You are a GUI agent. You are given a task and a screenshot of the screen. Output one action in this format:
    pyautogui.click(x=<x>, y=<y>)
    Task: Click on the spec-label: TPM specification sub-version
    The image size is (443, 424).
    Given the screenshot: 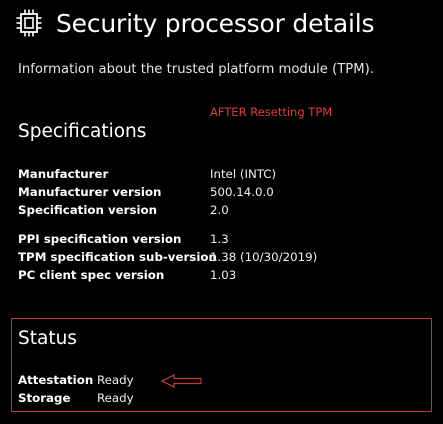 What is the action you would take?
    pyautogui.click(x=117, y=257)
    